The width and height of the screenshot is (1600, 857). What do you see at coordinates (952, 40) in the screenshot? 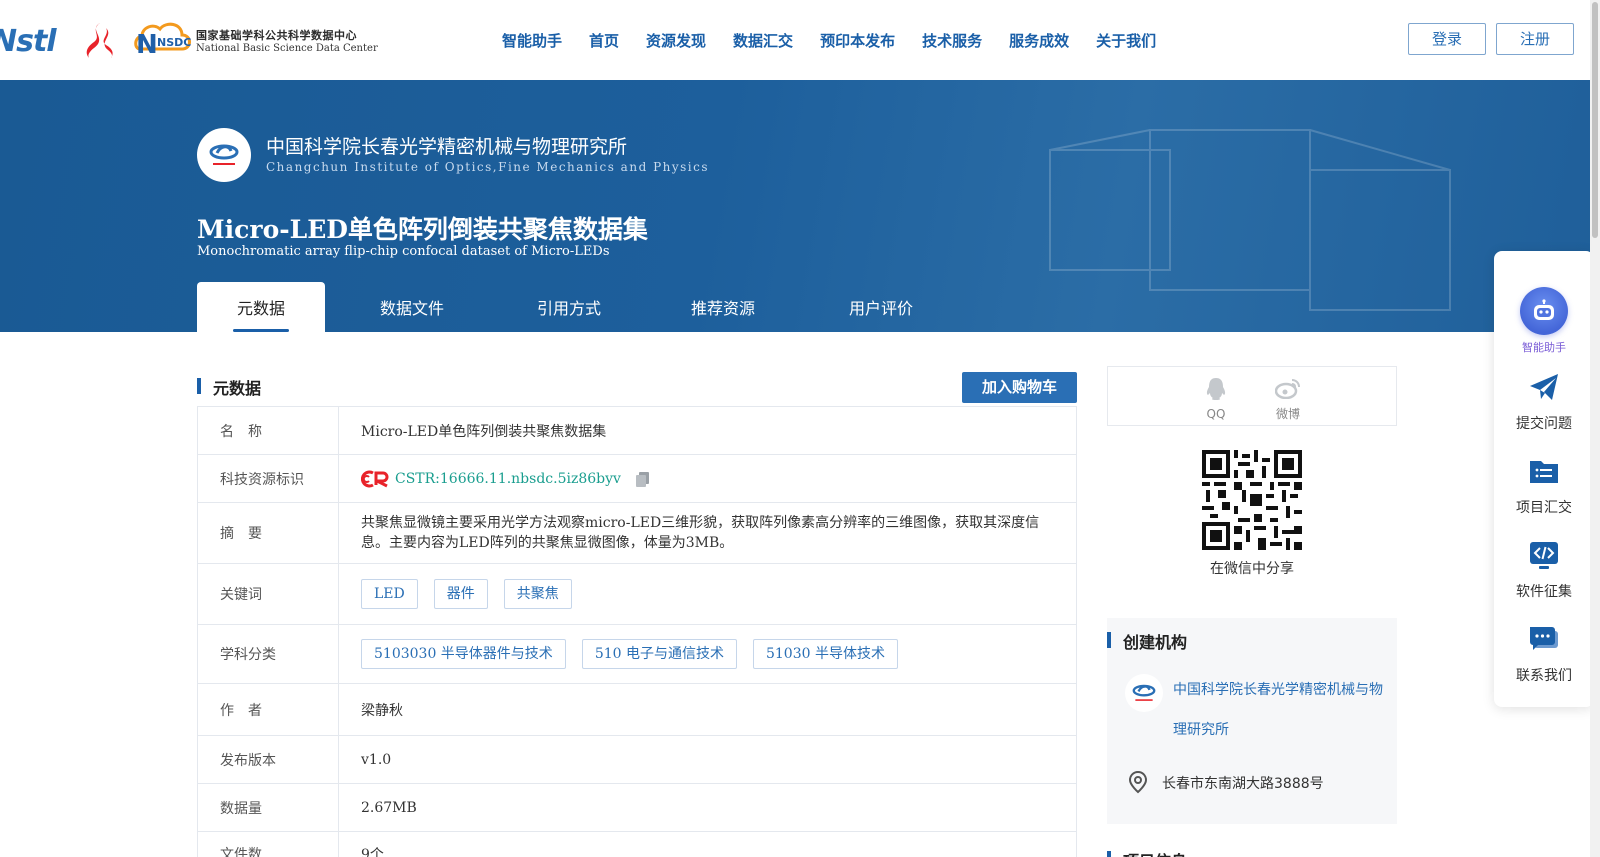
I see `nav-tech-services: 技术服务` at bounding box center [952, 40].